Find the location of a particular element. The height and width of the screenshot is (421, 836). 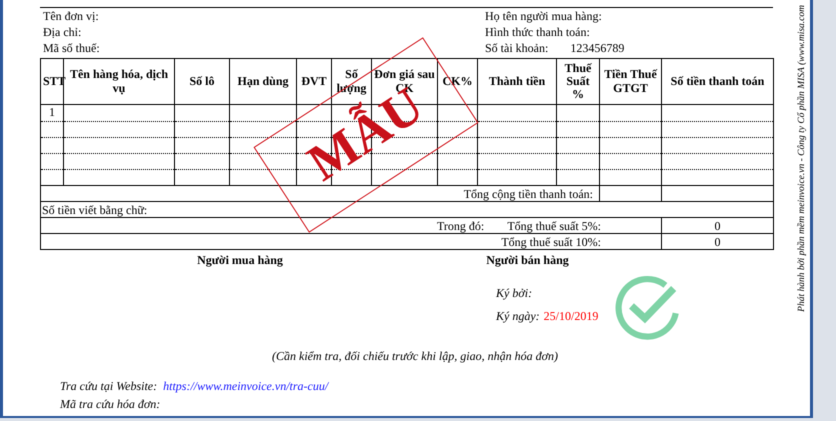

field-label: Hình thức thanh toán: is located at coordinates (537, 32).